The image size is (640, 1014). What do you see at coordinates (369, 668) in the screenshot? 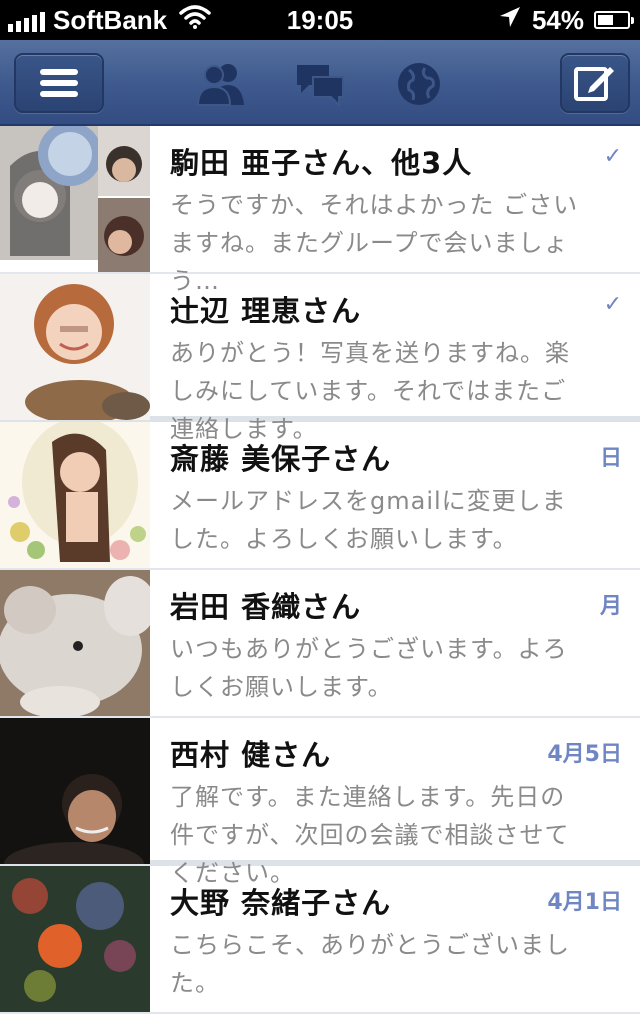
I see `thread-snippet: いつもありがとうございます。よろしくお願いします。` at bounding box center [369, 668].